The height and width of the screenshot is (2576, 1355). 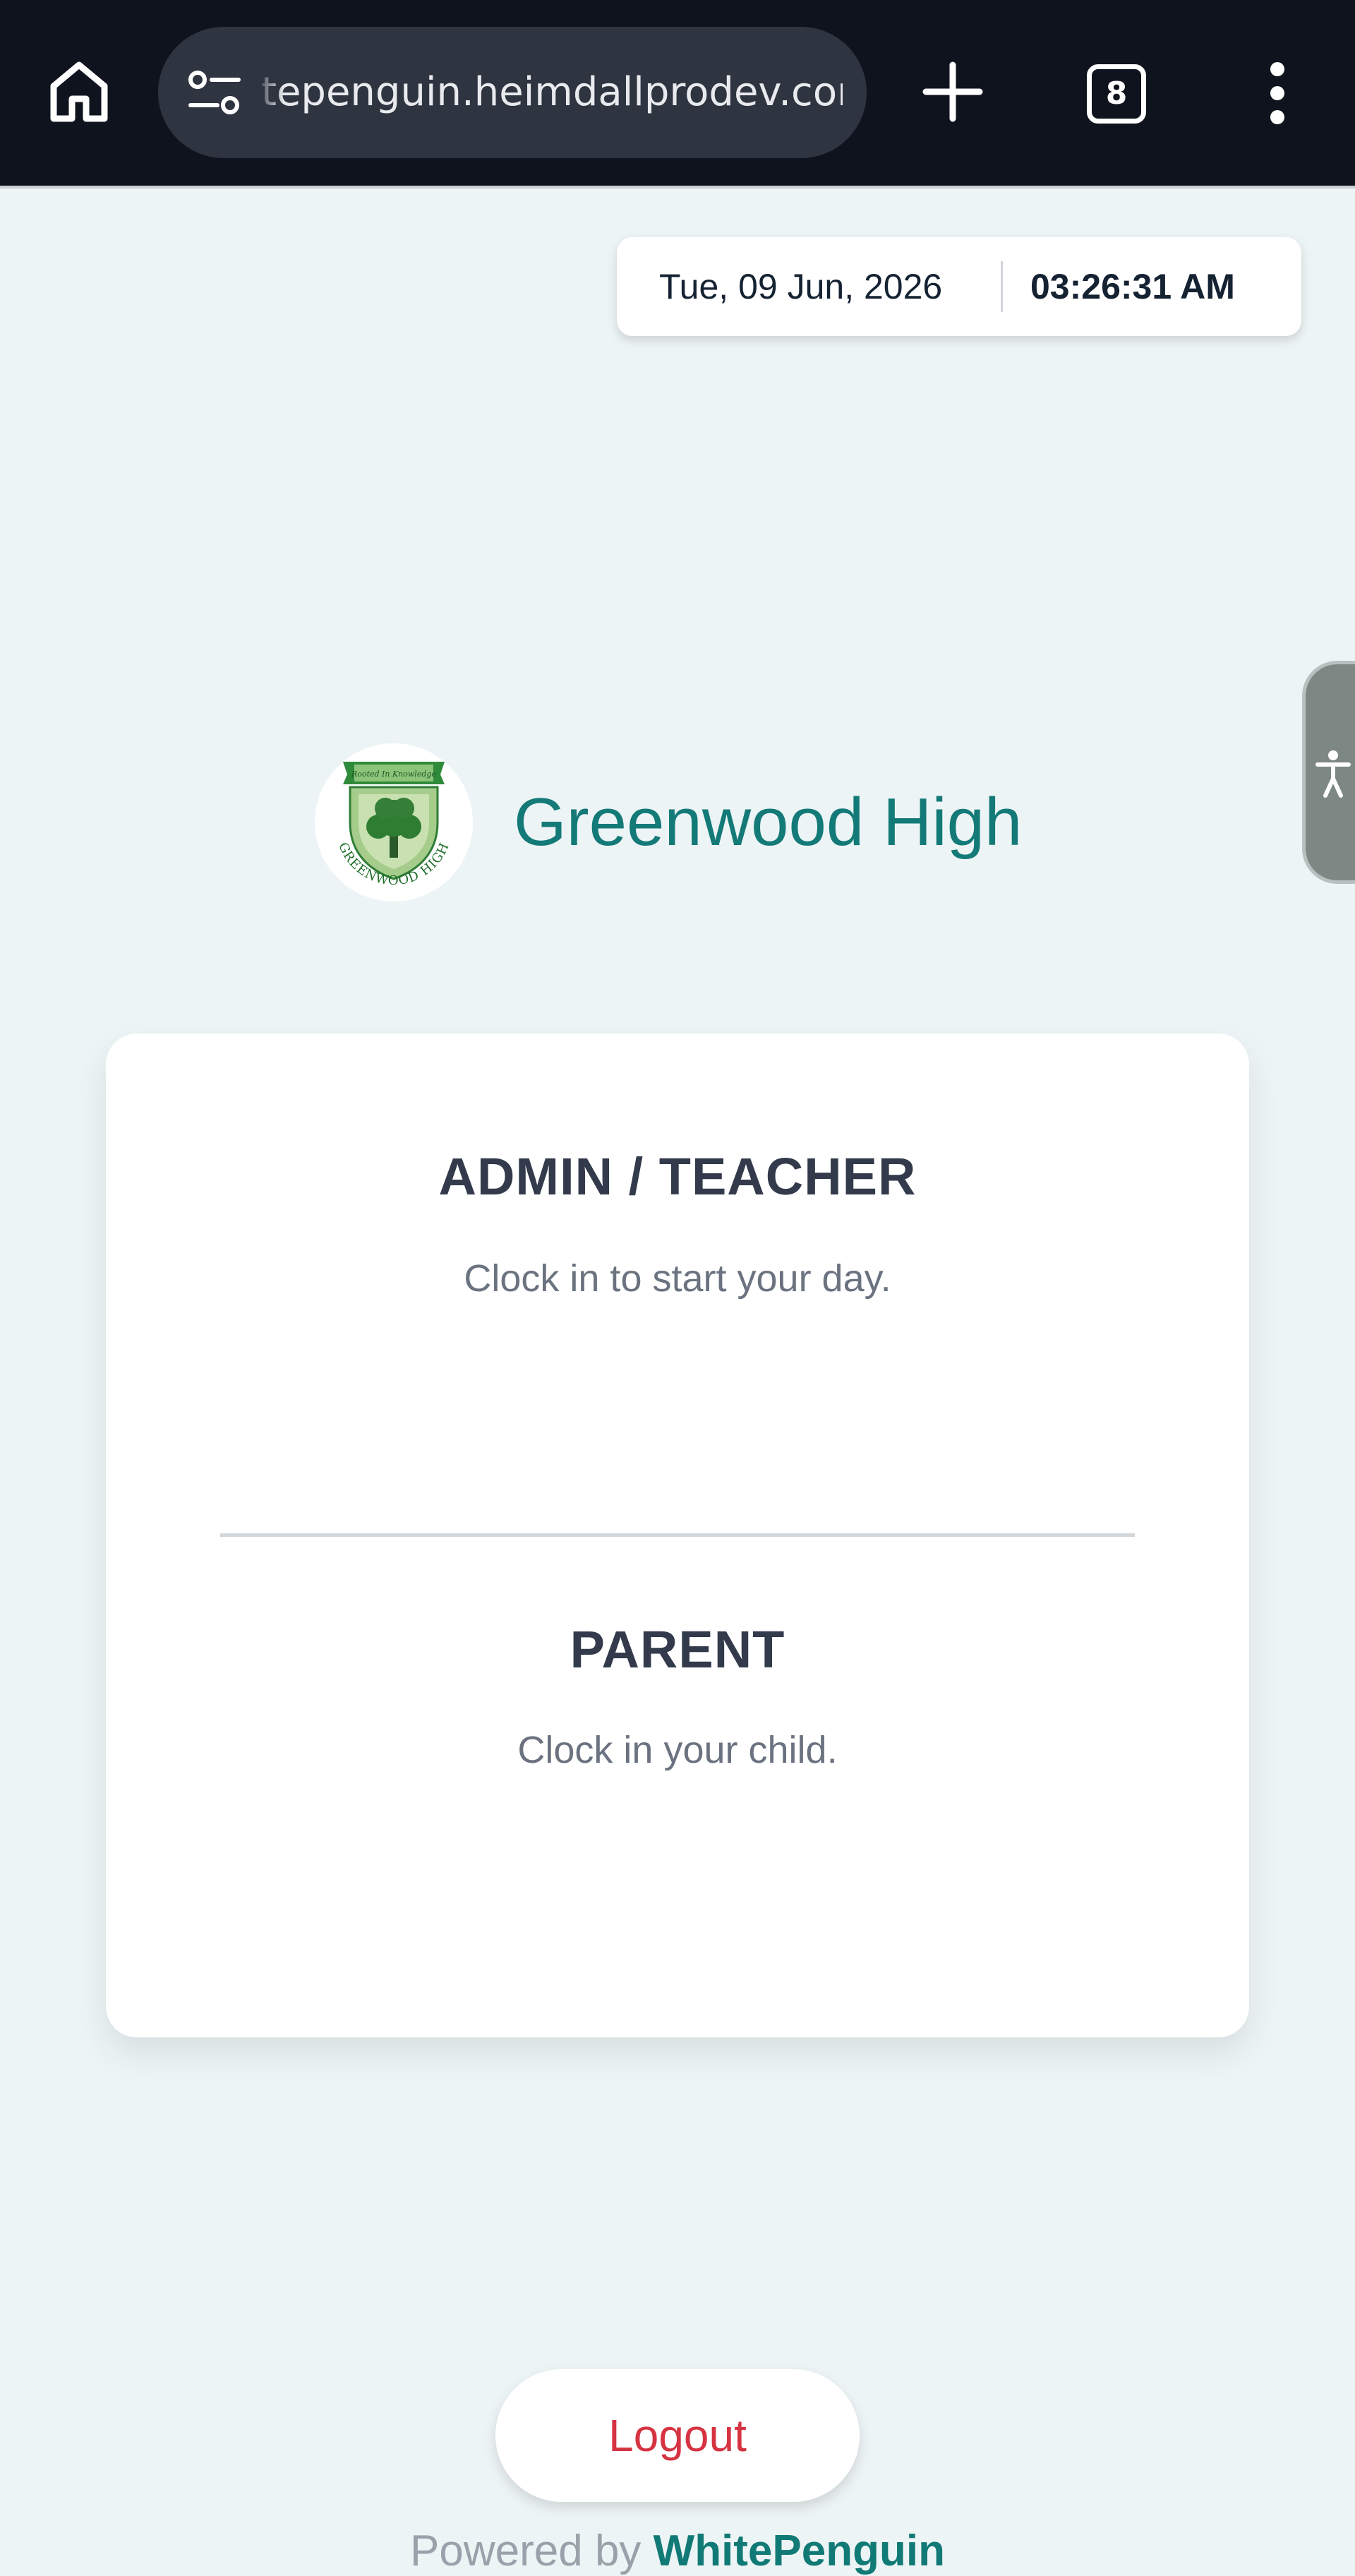 I want to click on datetime-separator, so click(x=1002, y=286).